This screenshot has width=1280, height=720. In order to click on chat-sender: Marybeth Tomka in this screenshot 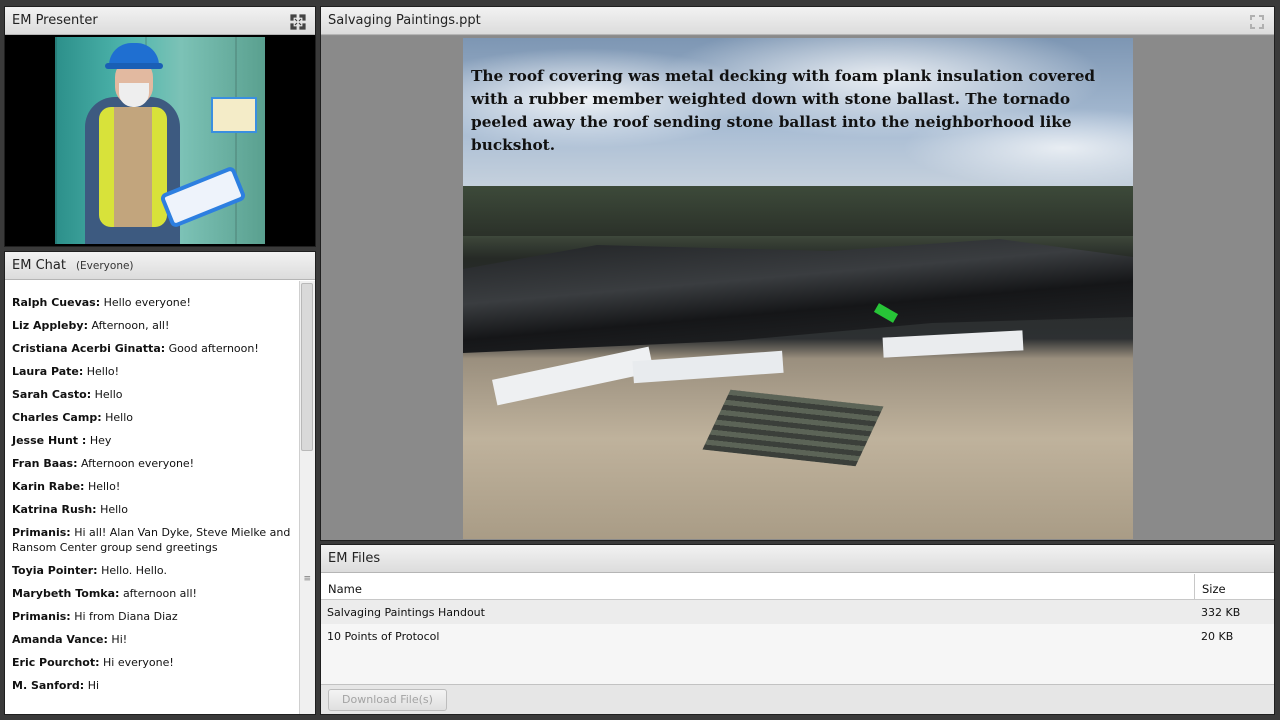, I will do `click(64, 593)`.